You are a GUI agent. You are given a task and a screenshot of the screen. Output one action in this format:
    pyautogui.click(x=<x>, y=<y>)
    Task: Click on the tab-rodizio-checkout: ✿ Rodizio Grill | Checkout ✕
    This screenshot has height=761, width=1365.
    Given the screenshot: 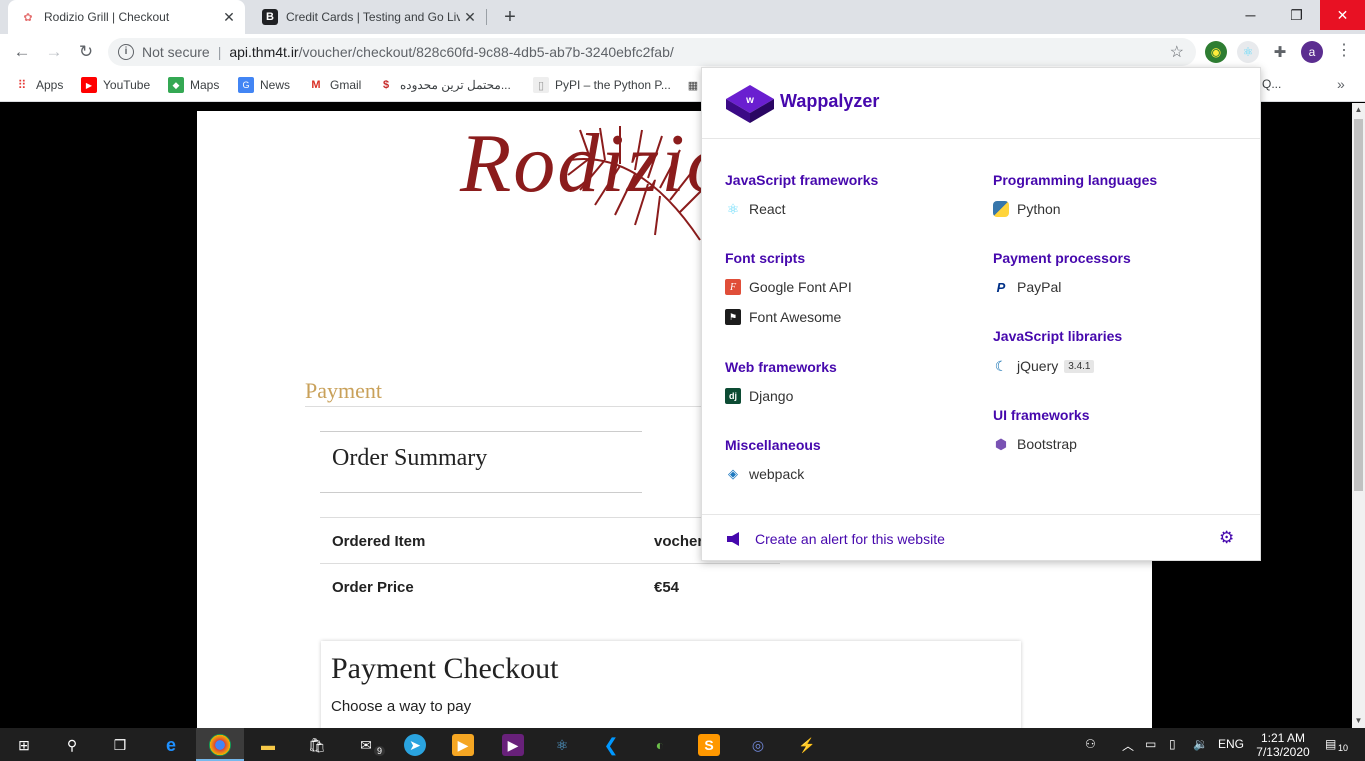 What is the action you would take?
    pyautogui.click(x=126, y=17)
    